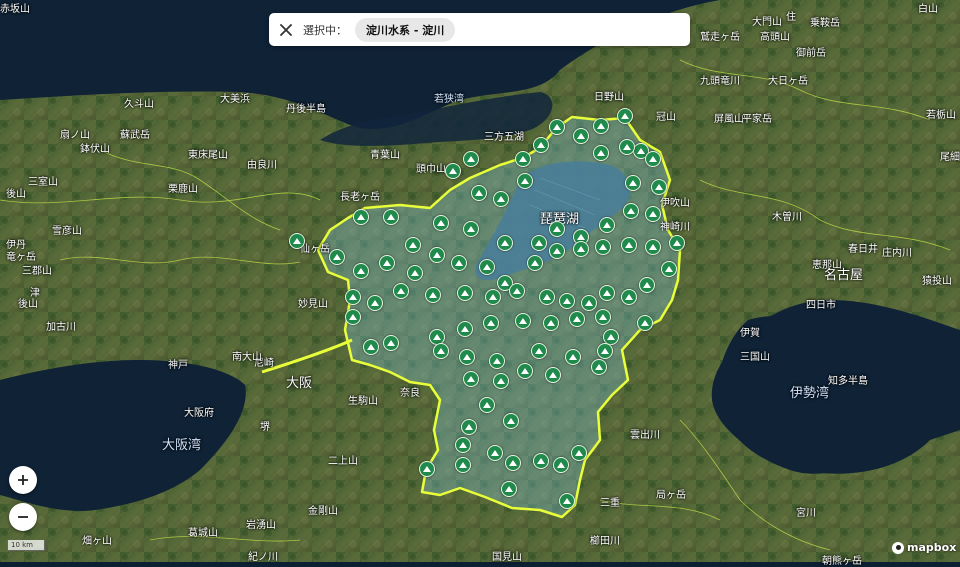  Describe the element at coordinates (23, 517) in the screenshot. I see `zoom-out-button` at that location.